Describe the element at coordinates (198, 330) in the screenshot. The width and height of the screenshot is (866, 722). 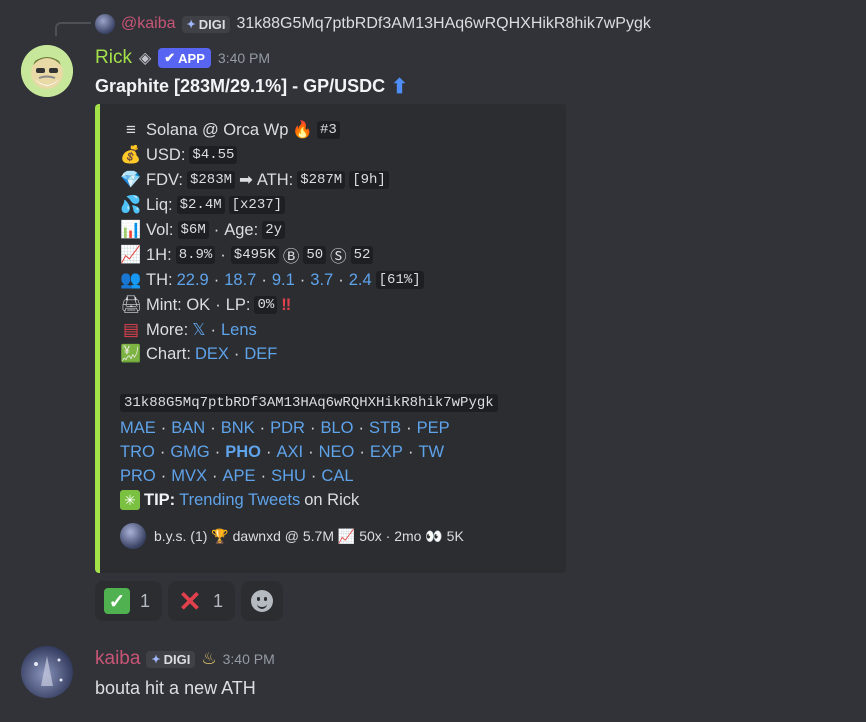
I see `x-link: 𝕏` at that location.